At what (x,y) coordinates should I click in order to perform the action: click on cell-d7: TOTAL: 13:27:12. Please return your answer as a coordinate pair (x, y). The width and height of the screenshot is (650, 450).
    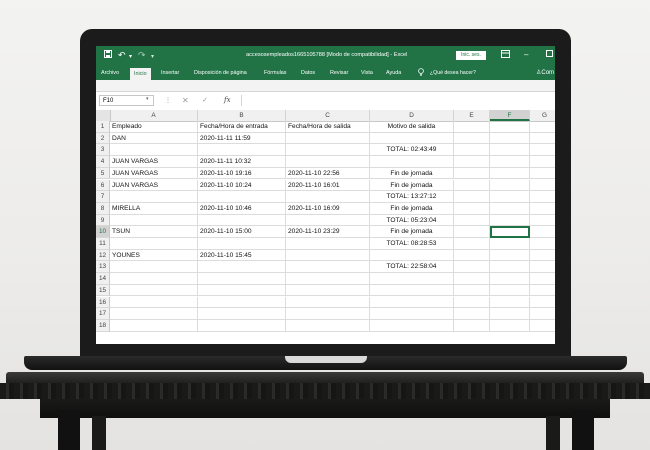
    Looking at the image, I should click on (412, 197).